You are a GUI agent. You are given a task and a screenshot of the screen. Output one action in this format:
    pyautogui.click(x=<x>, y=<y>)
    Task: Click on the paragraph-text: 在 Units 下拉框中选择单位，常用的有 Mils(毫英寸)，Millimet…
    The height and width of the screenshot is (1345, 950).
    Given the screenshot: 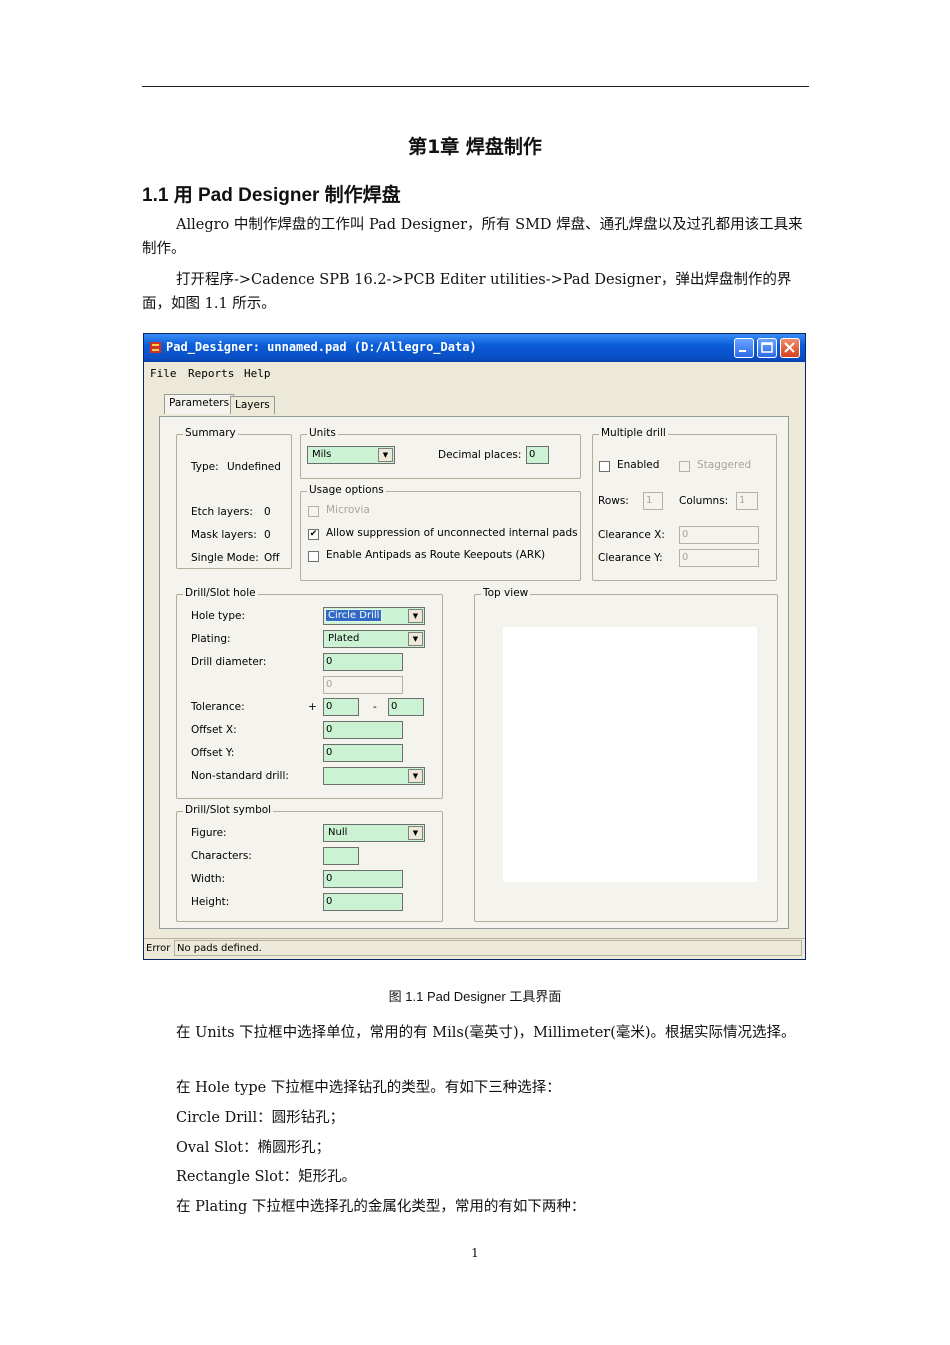 What is the action you would take?
    pyautogui.click(x=486, y=1033)
    